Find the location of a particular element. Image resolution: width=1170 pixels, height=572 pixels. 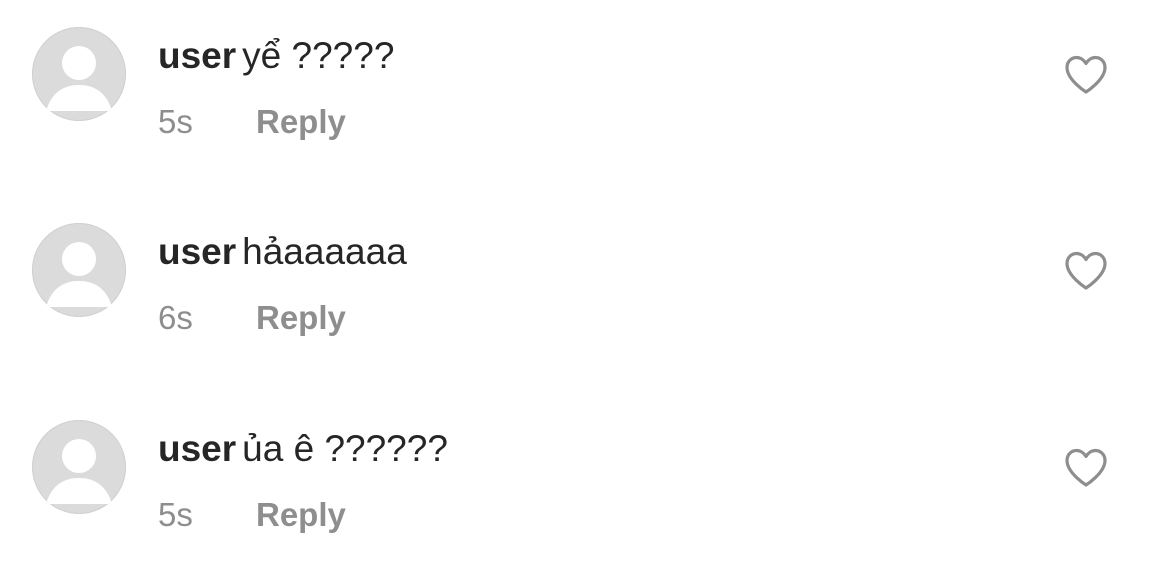

comment-line: user hảaaaaaa is located at coordinates (282, 252).